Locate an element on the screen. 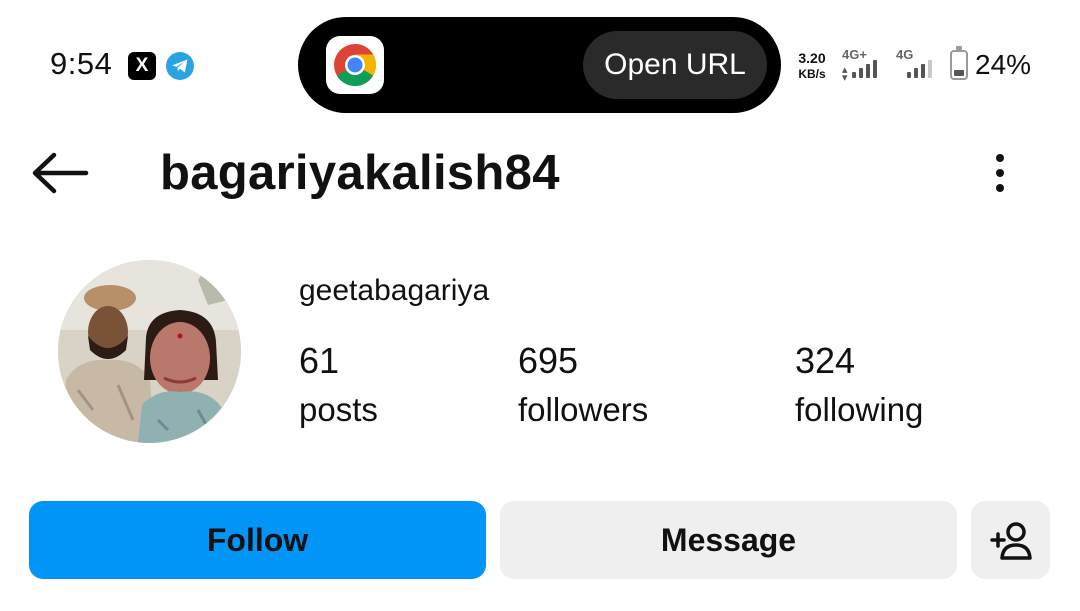 This screenshot has width=1080, height=611. posts-count: 61 is located at coordinates (319, 360).